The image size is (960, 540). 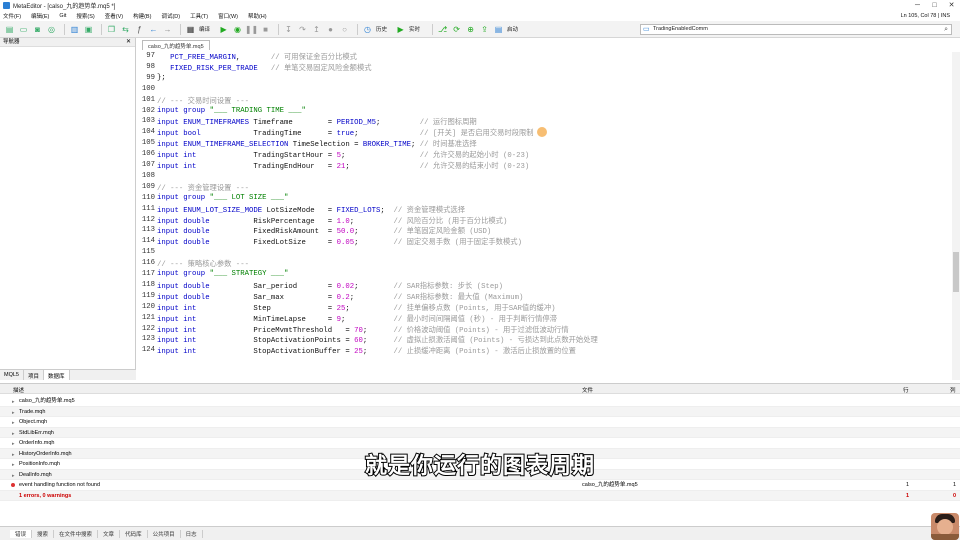 I want to click on code-line: // --- 交易时间设置 ---, so click(x=203, y=101).